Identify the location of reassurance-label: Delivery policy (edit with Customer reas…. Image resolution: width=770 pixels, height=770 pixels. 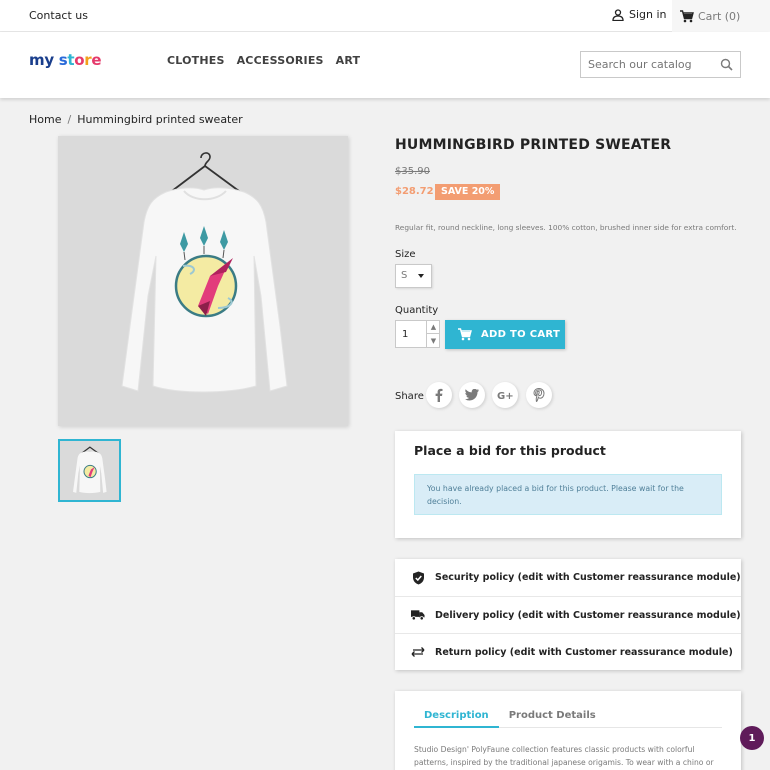
(588, 615).